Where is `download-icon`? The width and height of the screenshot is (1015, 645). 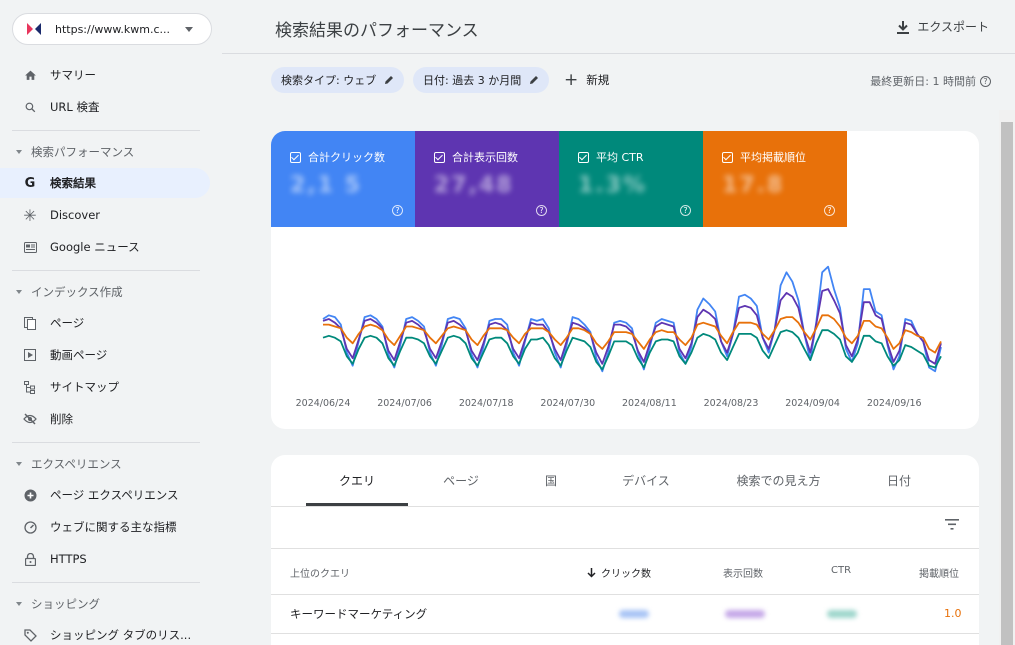 download-icon is located at coordinates (903, 27).